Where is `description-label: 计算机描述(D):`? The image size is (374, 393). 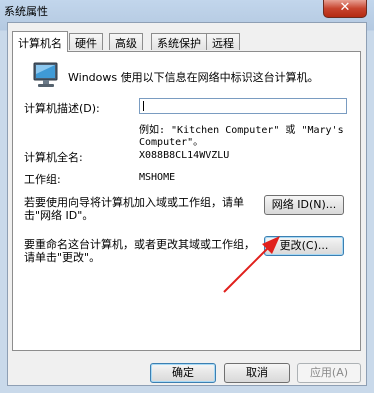
description-label: 计算机描述(D): is located at coordinates (62, 108).